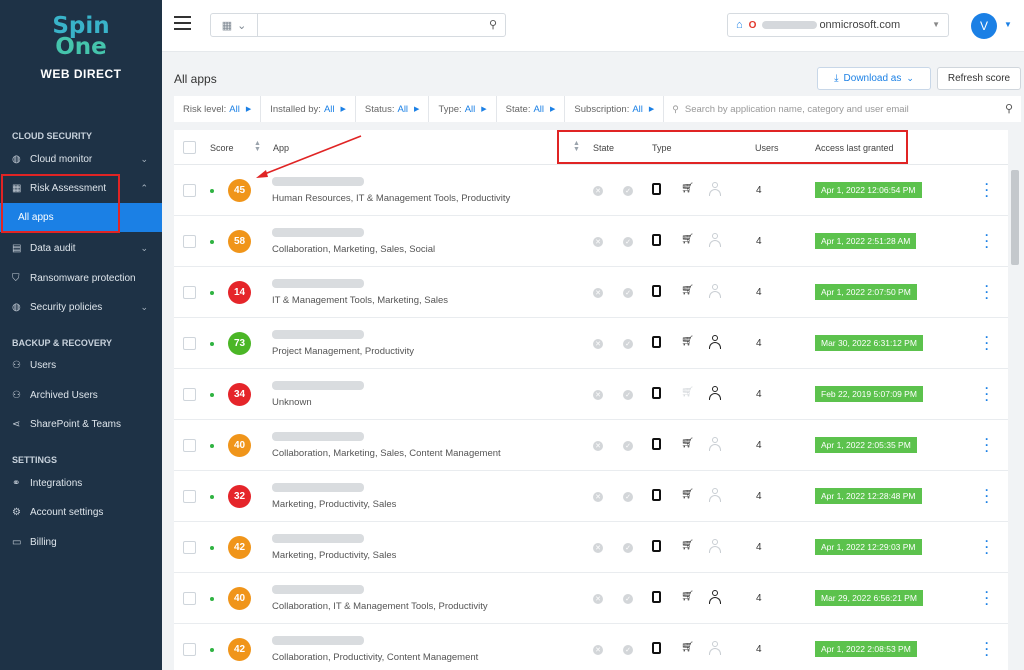 This screenshot has width=1024, height=670. Describe the element at coordinates (81, 248) in the screenshot. I see `sidebar-item-data-audit: ▤ Data audit ⌄` at that location.